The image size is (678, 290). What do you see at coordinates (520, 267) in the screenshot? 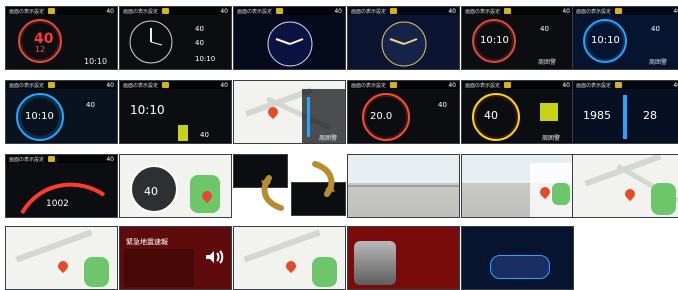
I see `tire-diagram-icon` at bounding box center [520, 267].